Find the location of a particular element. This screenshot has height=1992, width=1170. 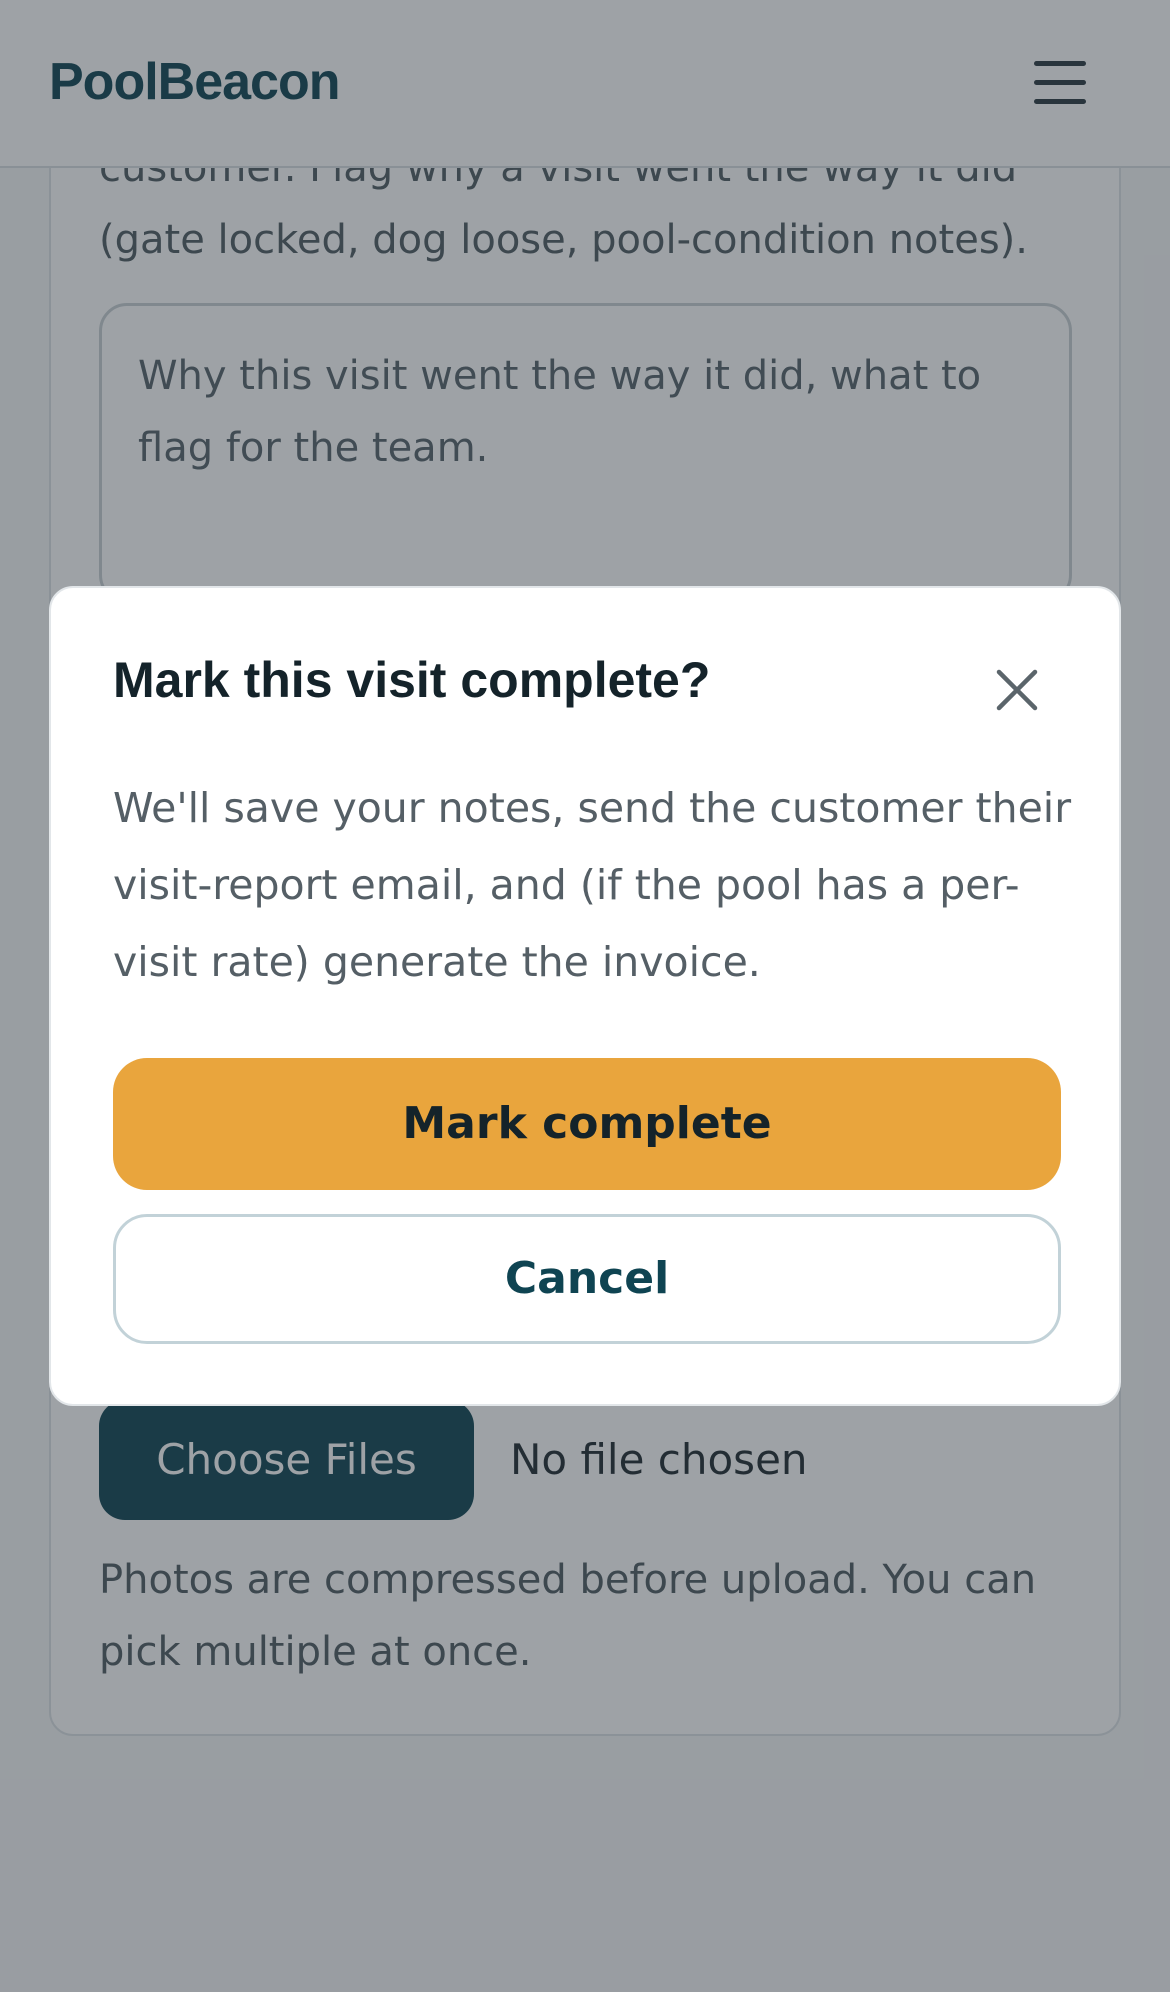

mark-complete-button: Mark complete is located at coordinates (587, 1124).